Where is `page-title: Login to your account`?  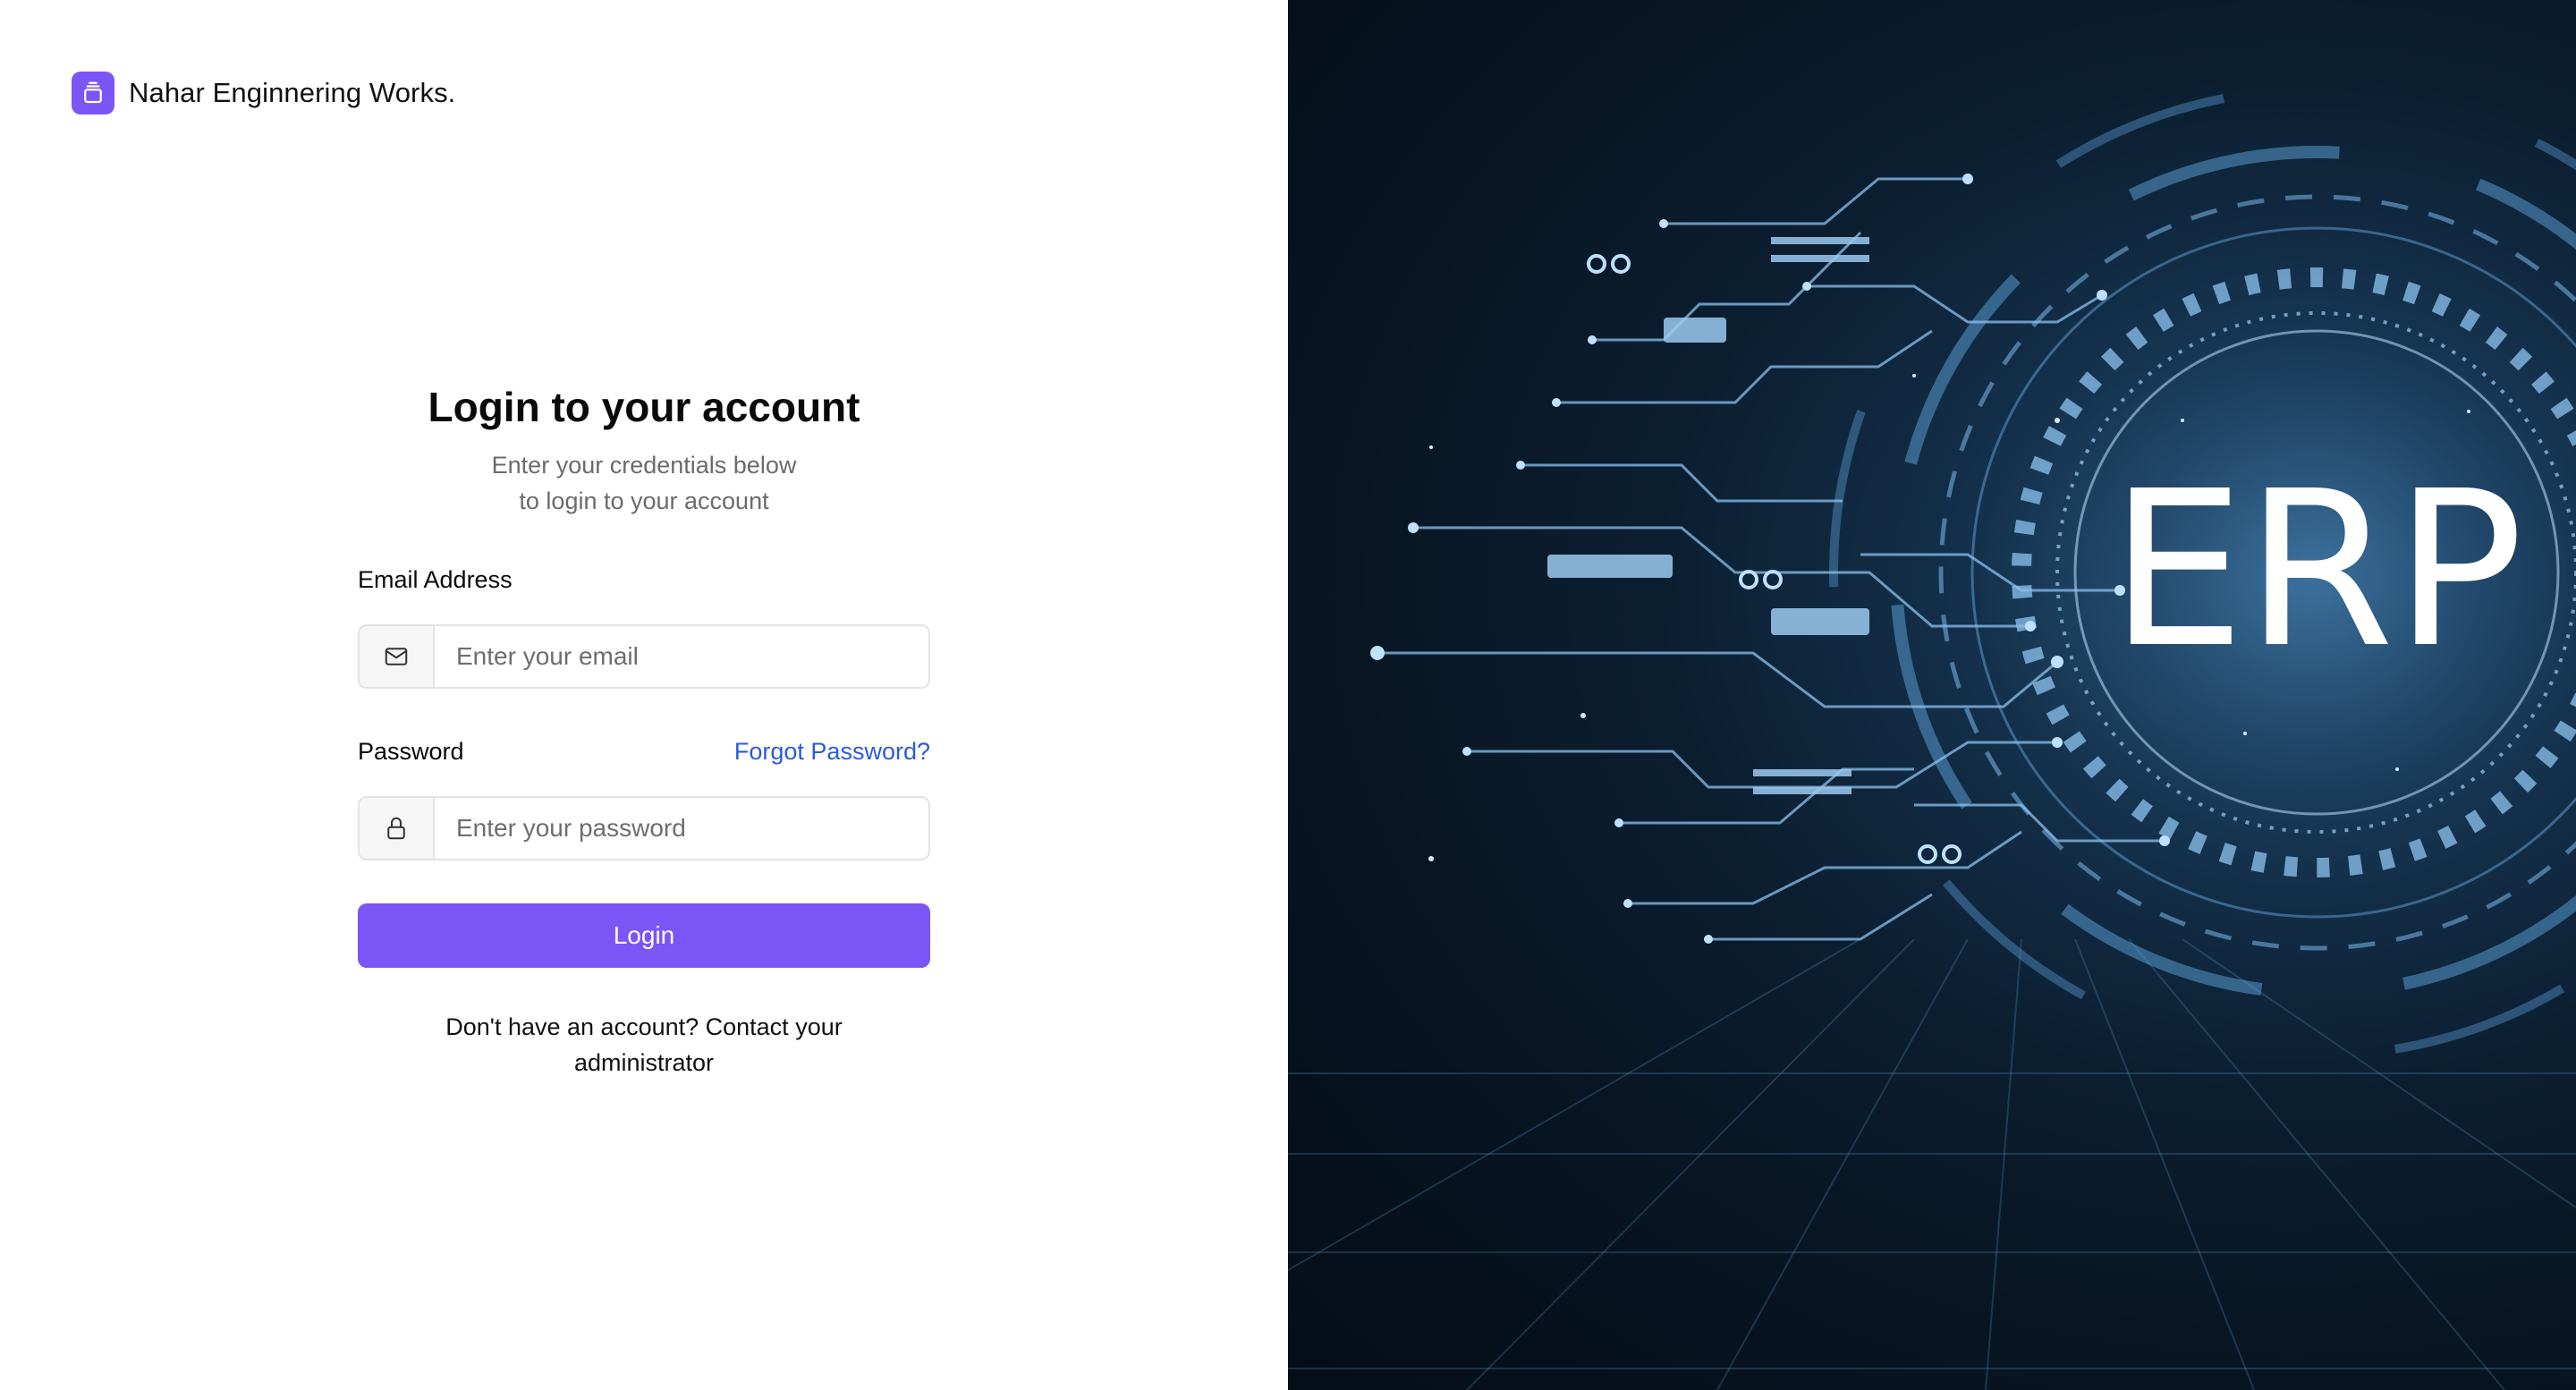
page-title: Login to your account is located at coordinates (644, 407).